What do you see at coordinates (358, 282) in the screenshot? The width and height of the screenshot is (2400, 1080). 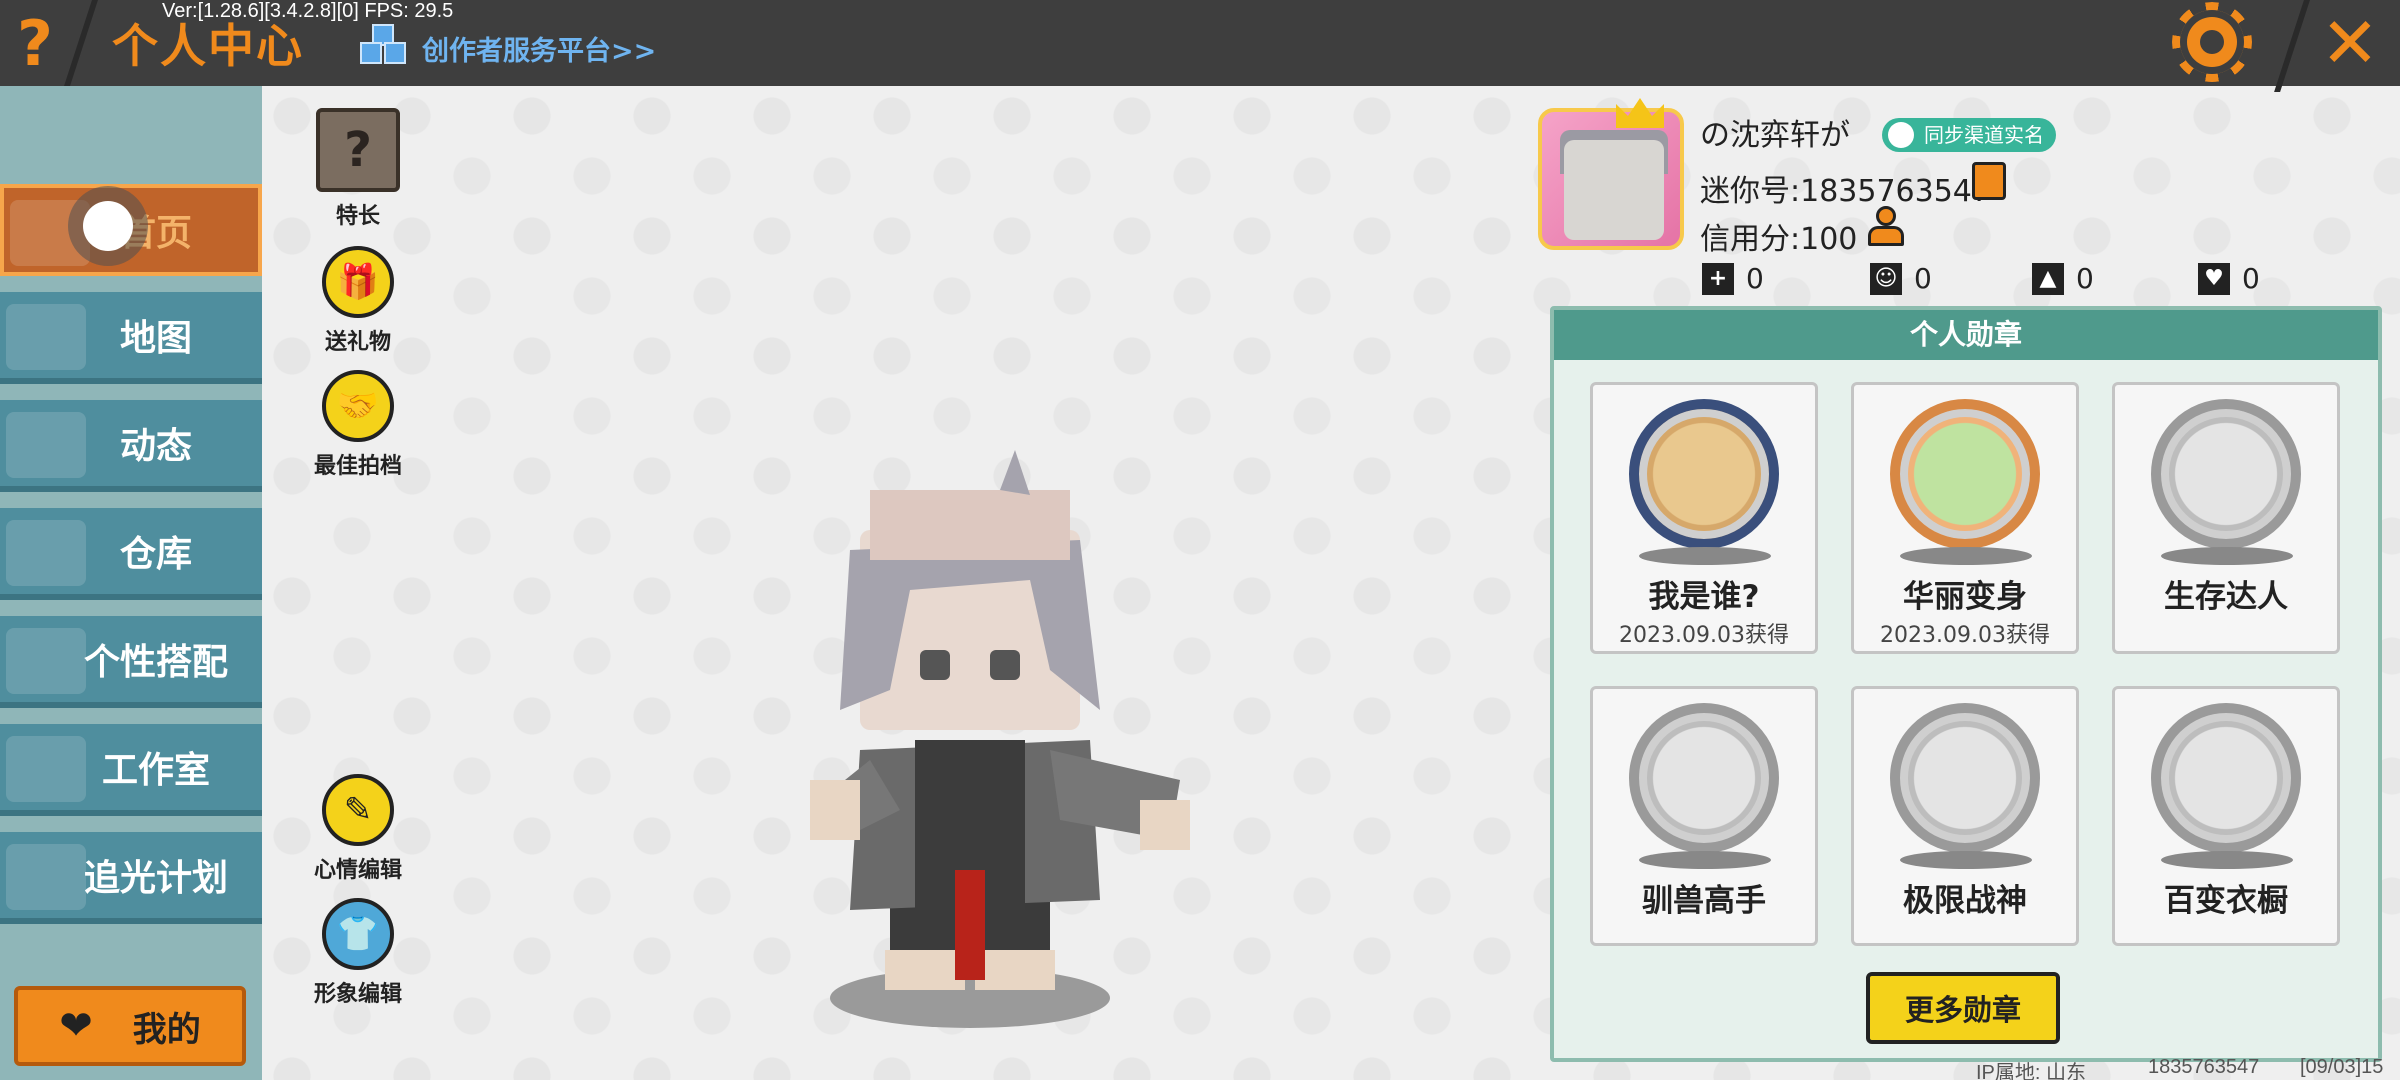 I see `gift-icon: 🎁` at bounding box center [358, 282].